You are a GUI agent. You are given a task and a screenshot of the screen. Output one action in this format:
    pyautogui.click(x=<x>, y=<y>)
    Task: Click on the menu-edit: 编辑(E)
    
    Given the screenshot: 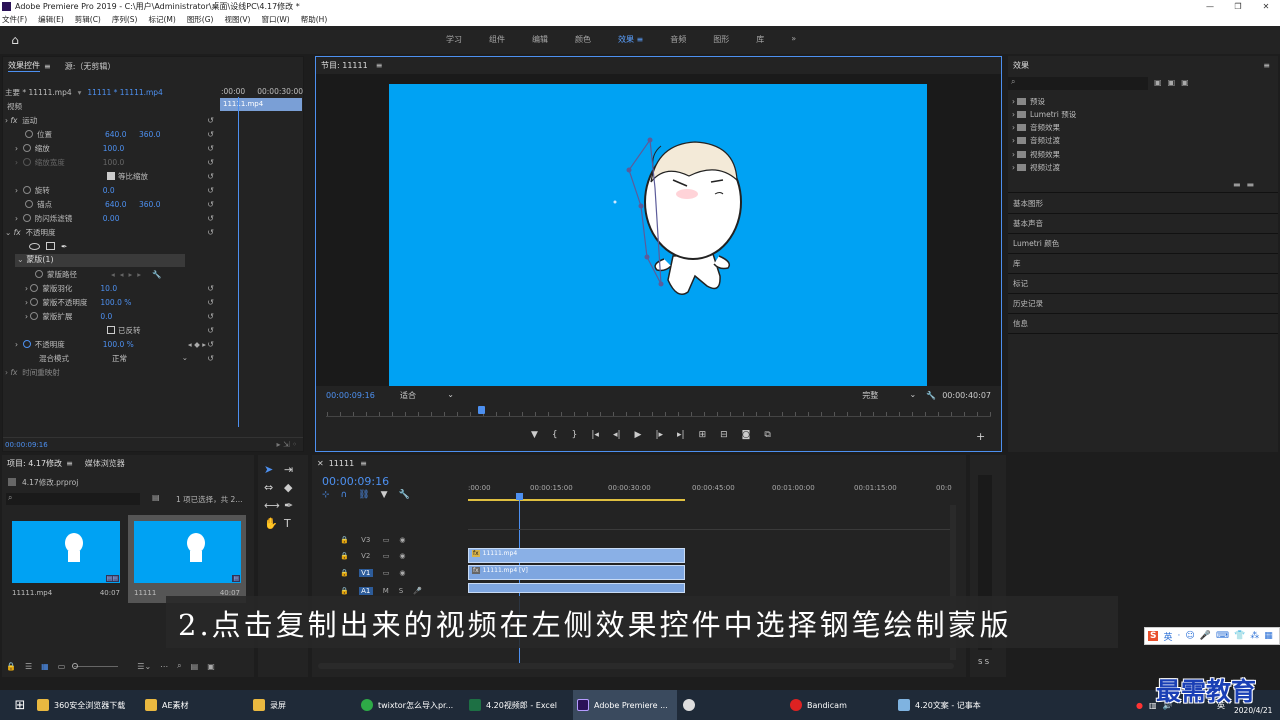 What is the action you would take?
    pyautogui.click(x=51, y=19)
    